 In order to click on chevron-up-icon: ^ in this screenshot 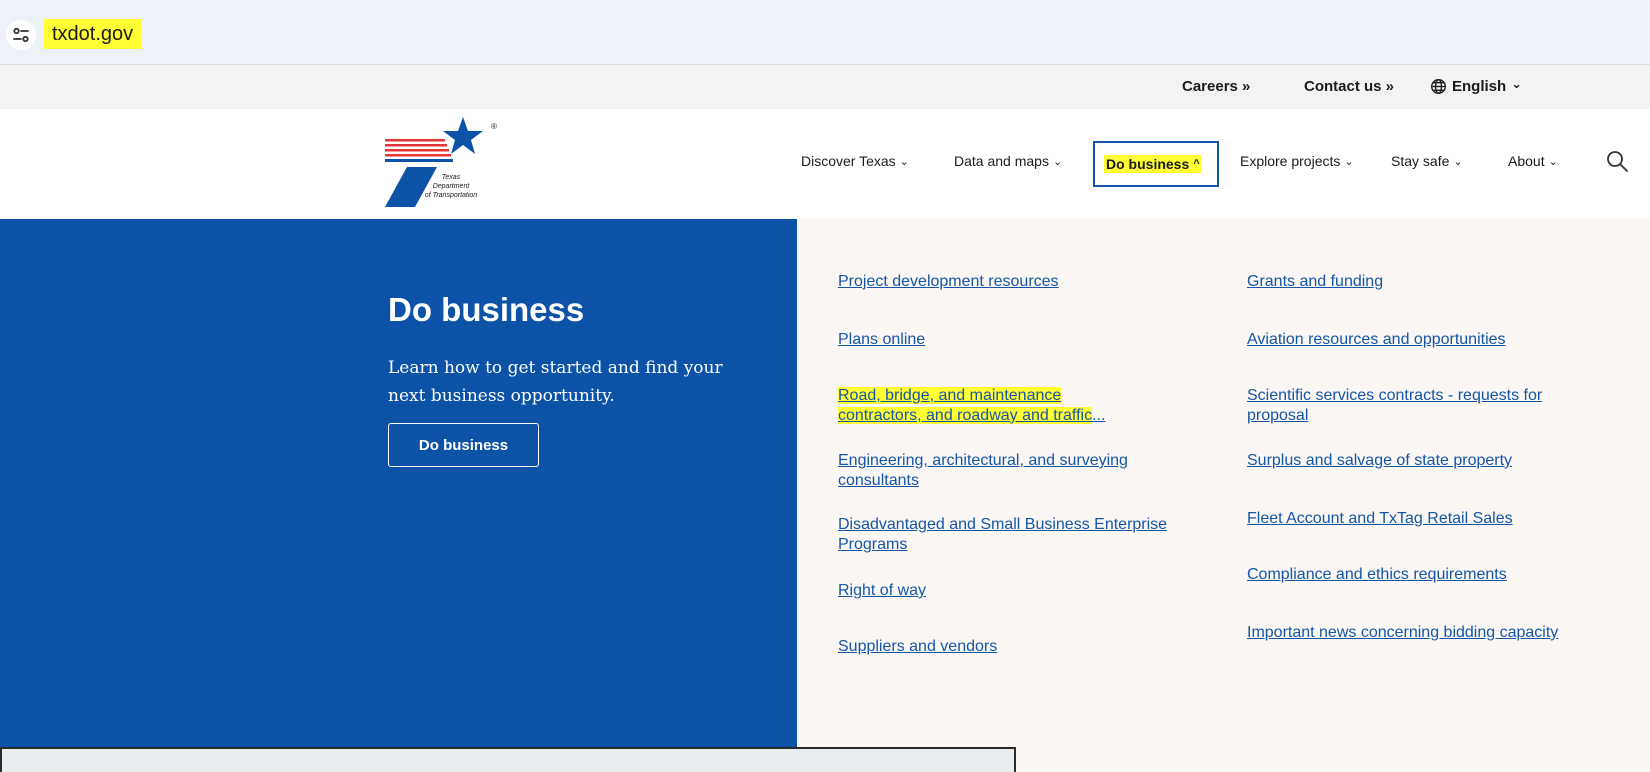, I will do `click(1196, 164)`.